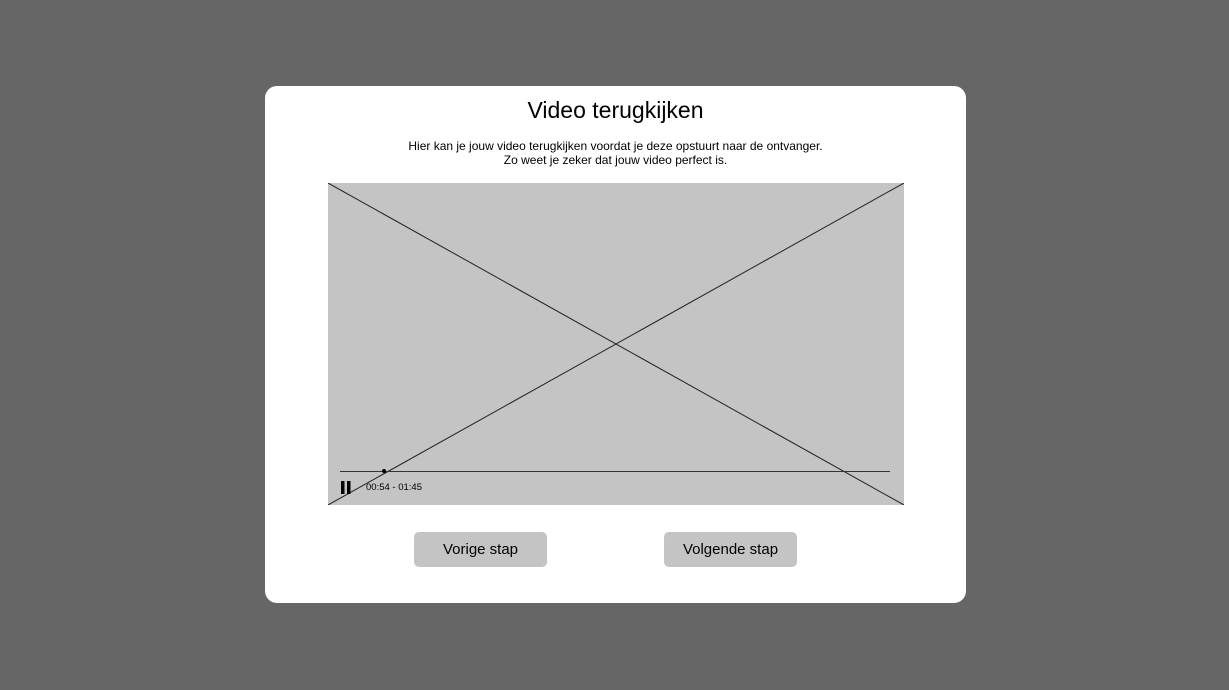  What do you see at coordinates (615, 471) in the screenshot?
I see `video-progress-bar` at bounding box center [615, 471].